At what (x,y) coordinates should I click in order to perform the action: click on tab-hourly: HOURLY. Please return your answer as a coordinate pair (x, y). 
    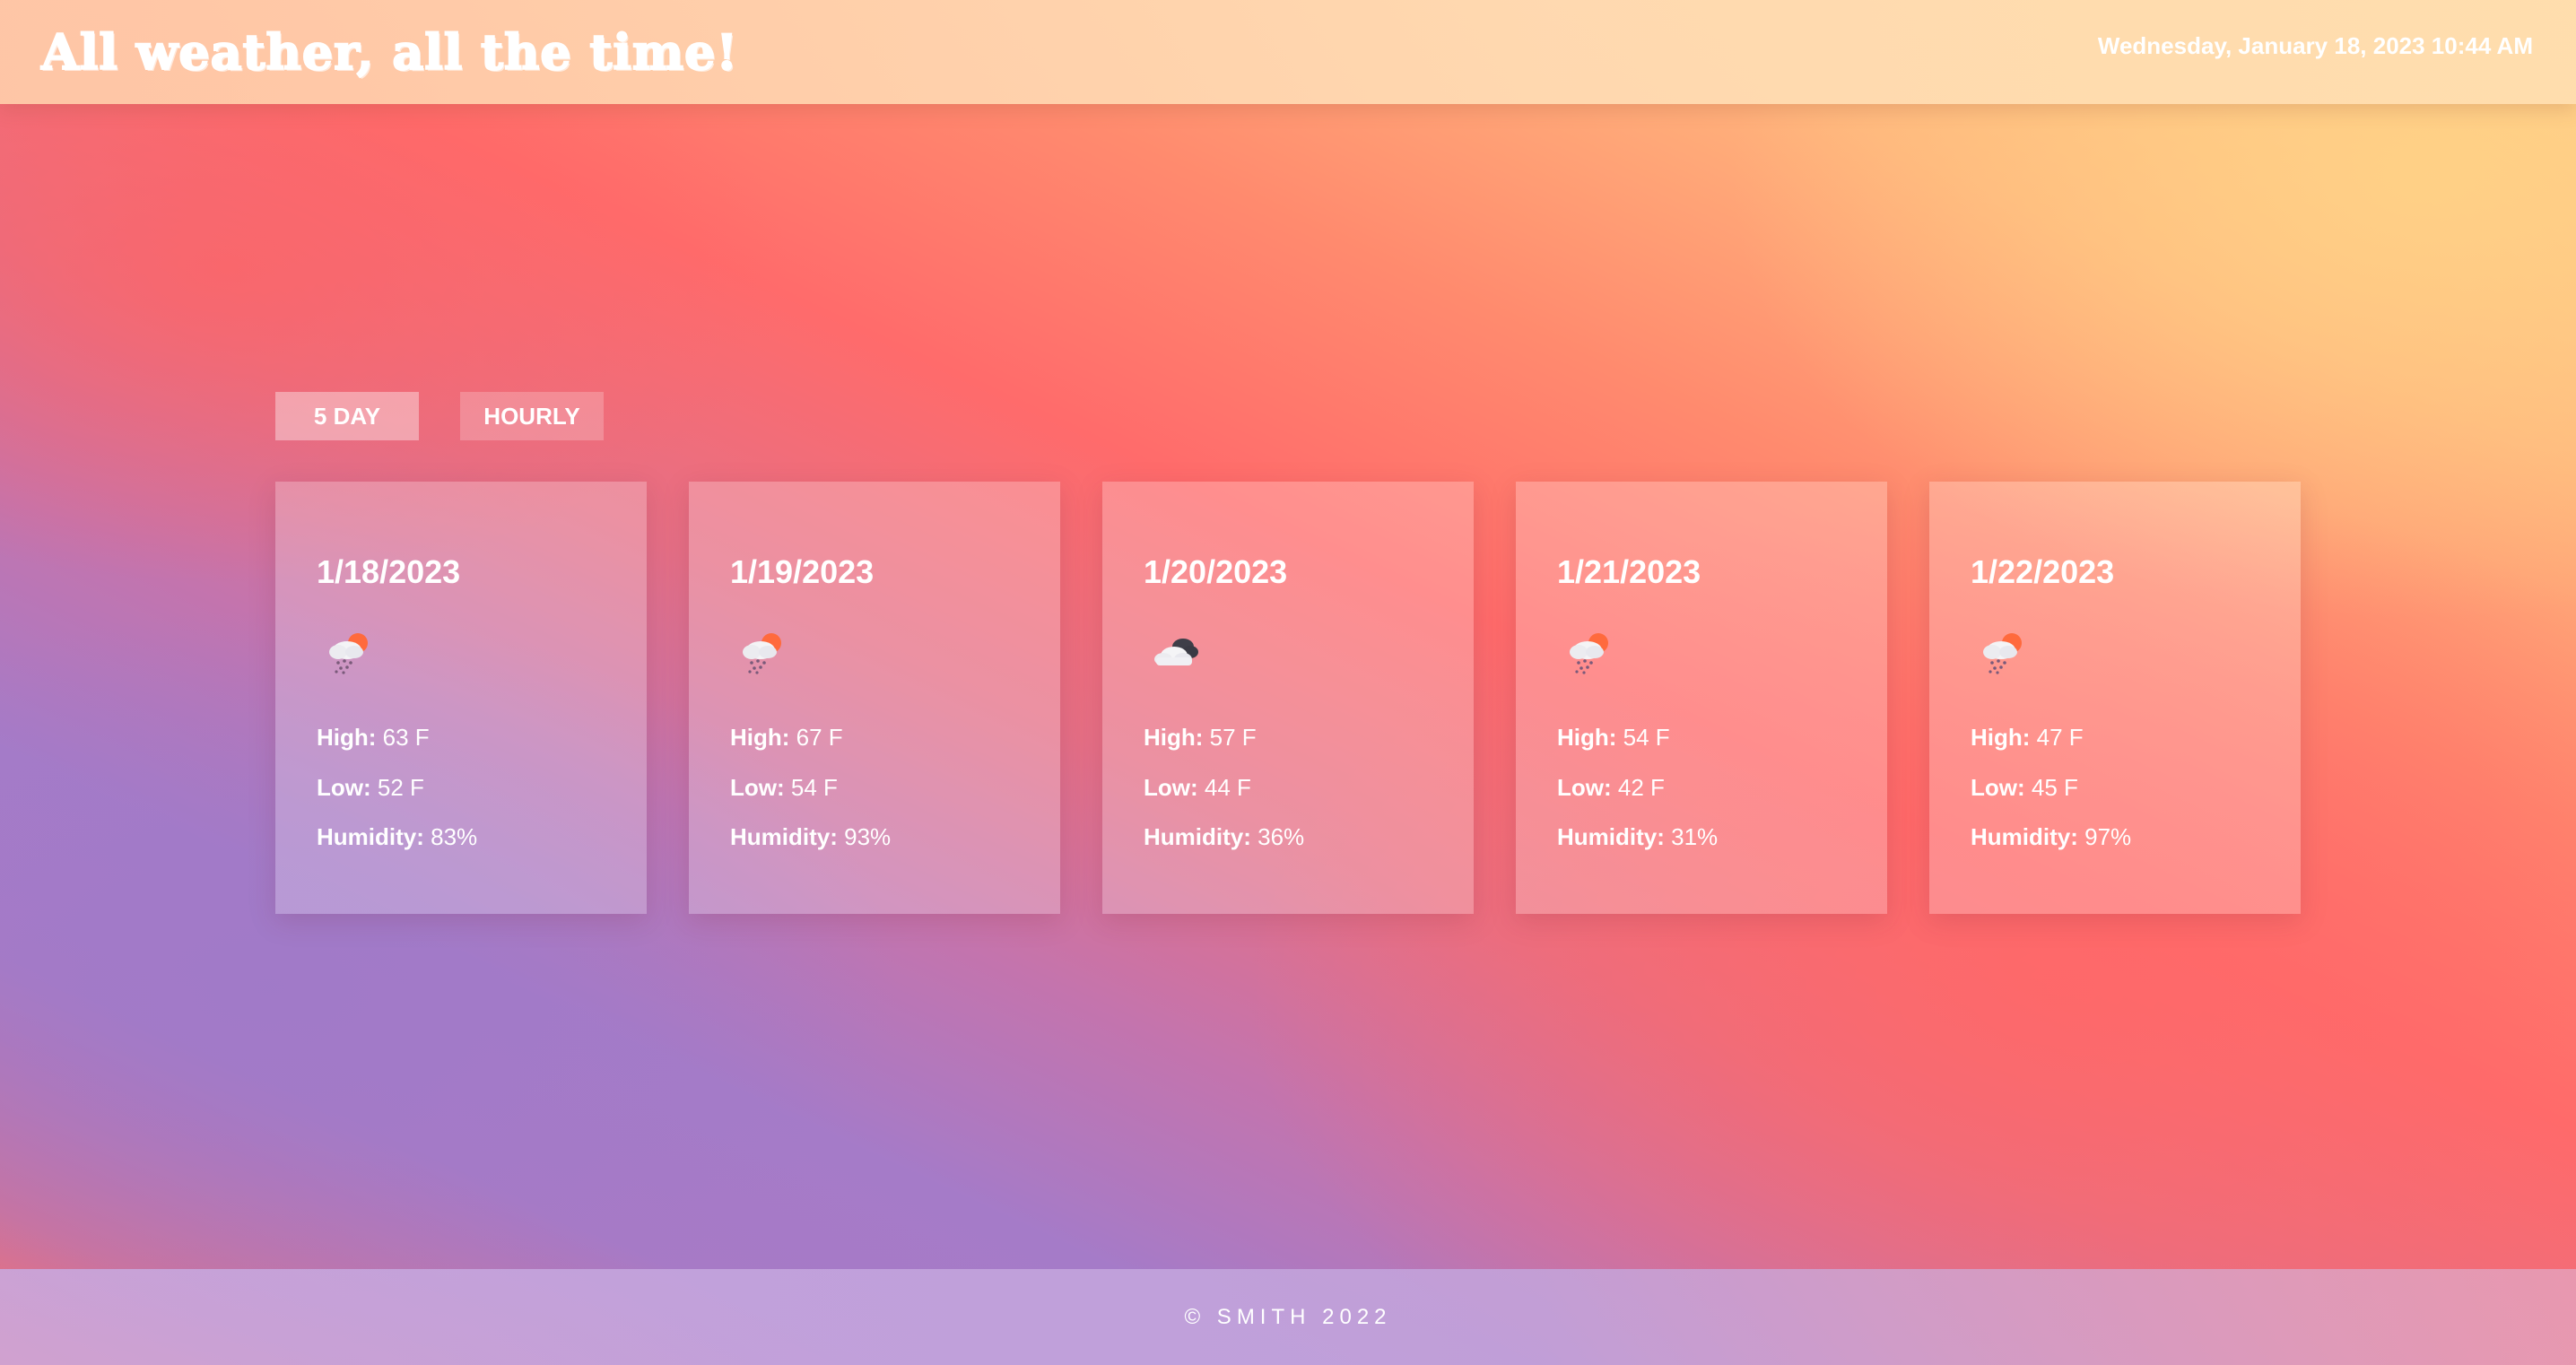
    Looking at the image, I should click on (532, 416).